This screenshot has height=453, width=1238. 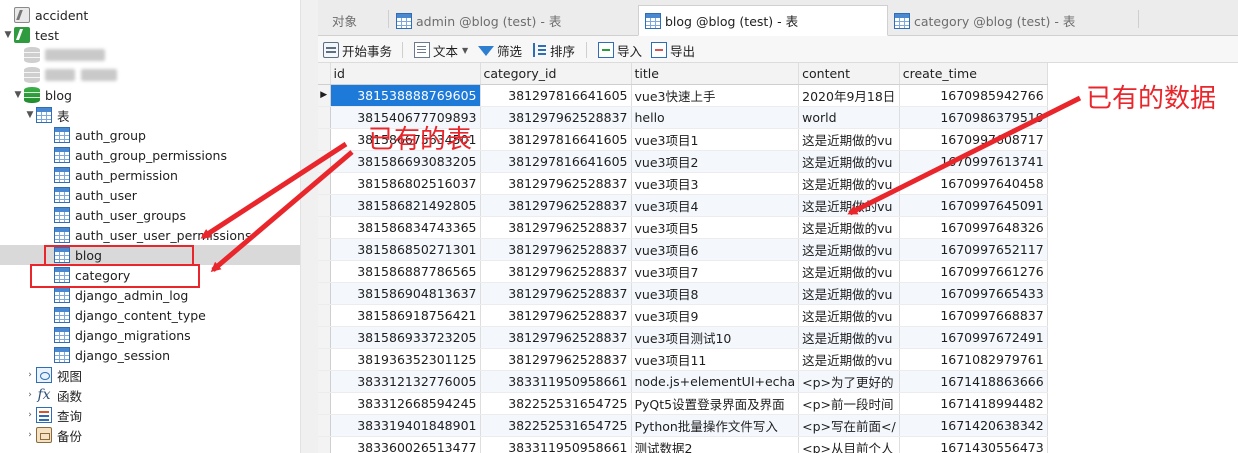 What do you see at coordinates (150, 15) in the screenshot?
I see `tree-item-accident: accident` at bounding box center [150, 15].